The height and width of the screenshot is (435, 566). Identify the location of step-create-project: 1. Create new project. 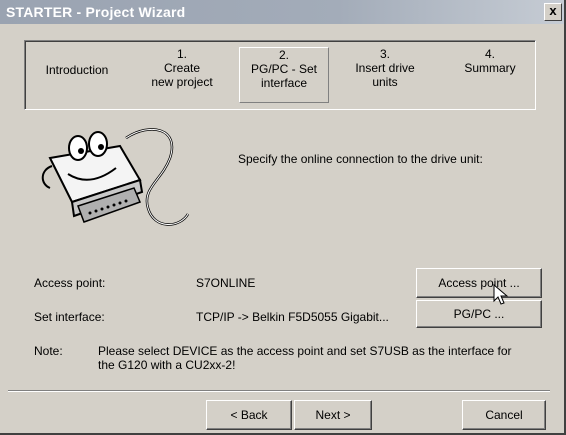
(182, 74).